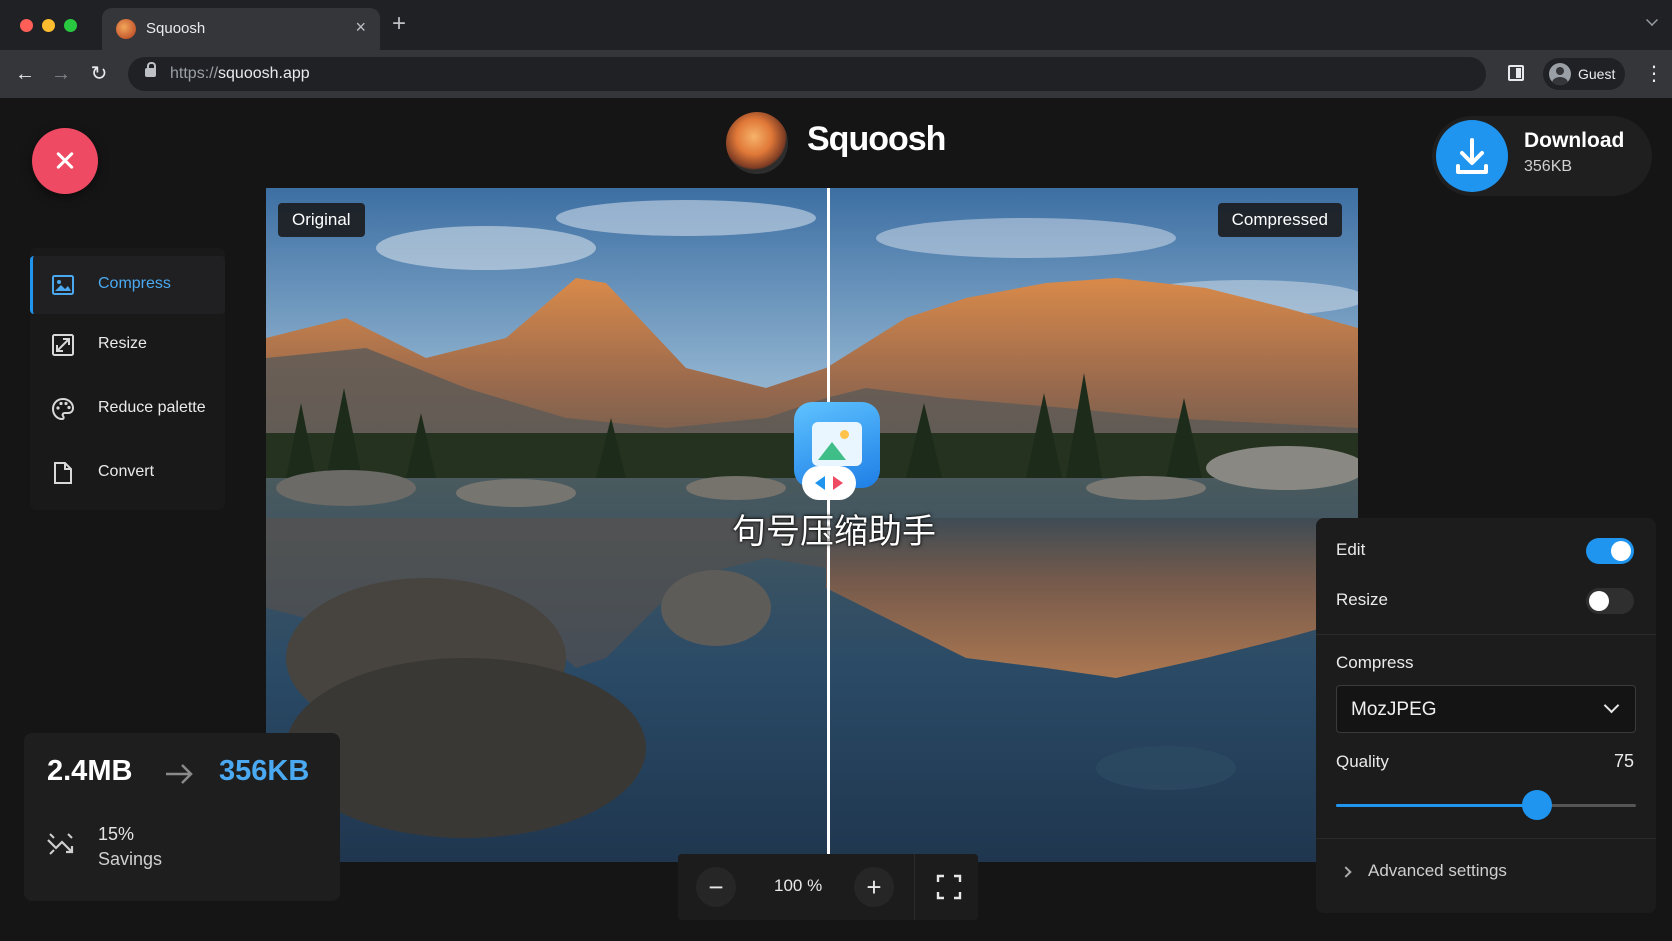 This screenshot has width=1672, height=941. What do you see at coordinates (876, 139) in the screenshot?
I see `brand-name: Squoosh` at bounding box center [876, 139].